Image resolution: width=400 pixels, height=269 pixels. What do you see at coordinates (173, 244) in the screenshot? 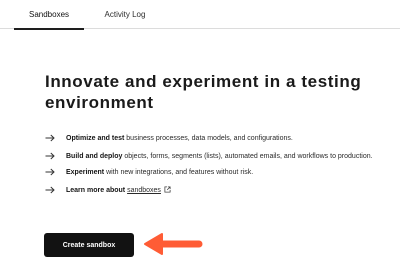
I see `arrow-left-icon` at bounding box center [173, 244].